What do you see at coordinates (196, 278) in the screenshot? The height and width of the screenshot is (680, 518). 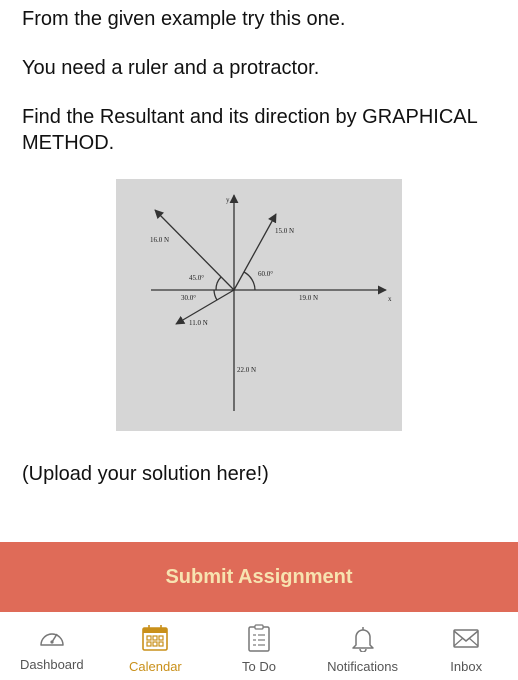 I see `angle-45-label: 45.0°` at bounding box center [196, 278].